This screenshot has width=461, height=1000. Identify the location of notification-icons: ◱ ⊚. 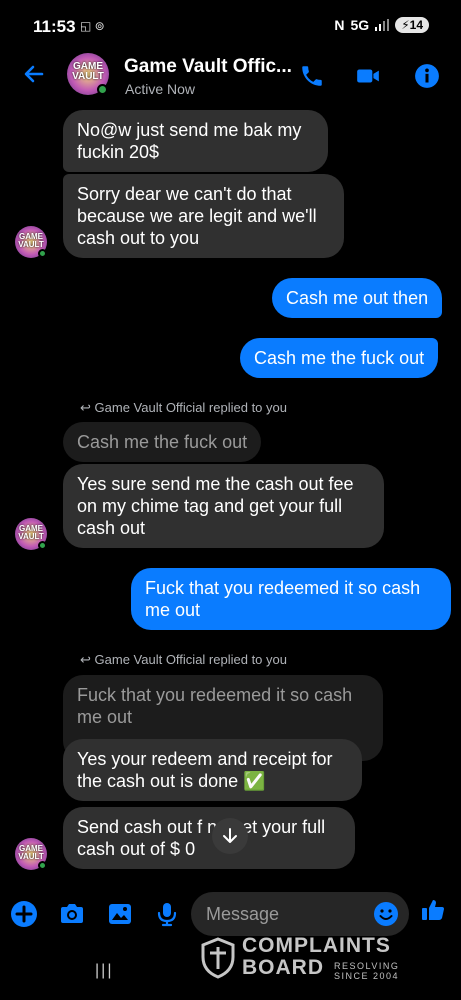
(92, 26).